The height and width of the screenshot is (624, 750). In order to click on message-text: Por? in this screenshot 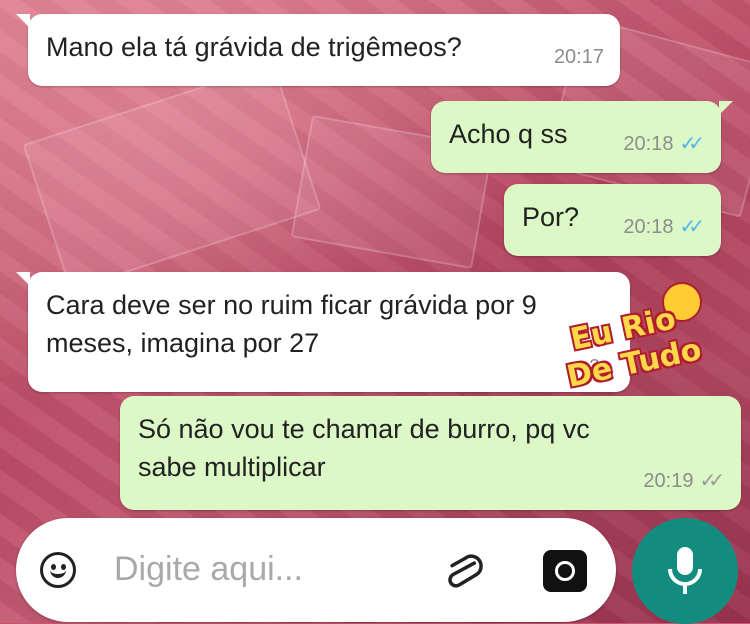, I will do `click(551, 217)`.